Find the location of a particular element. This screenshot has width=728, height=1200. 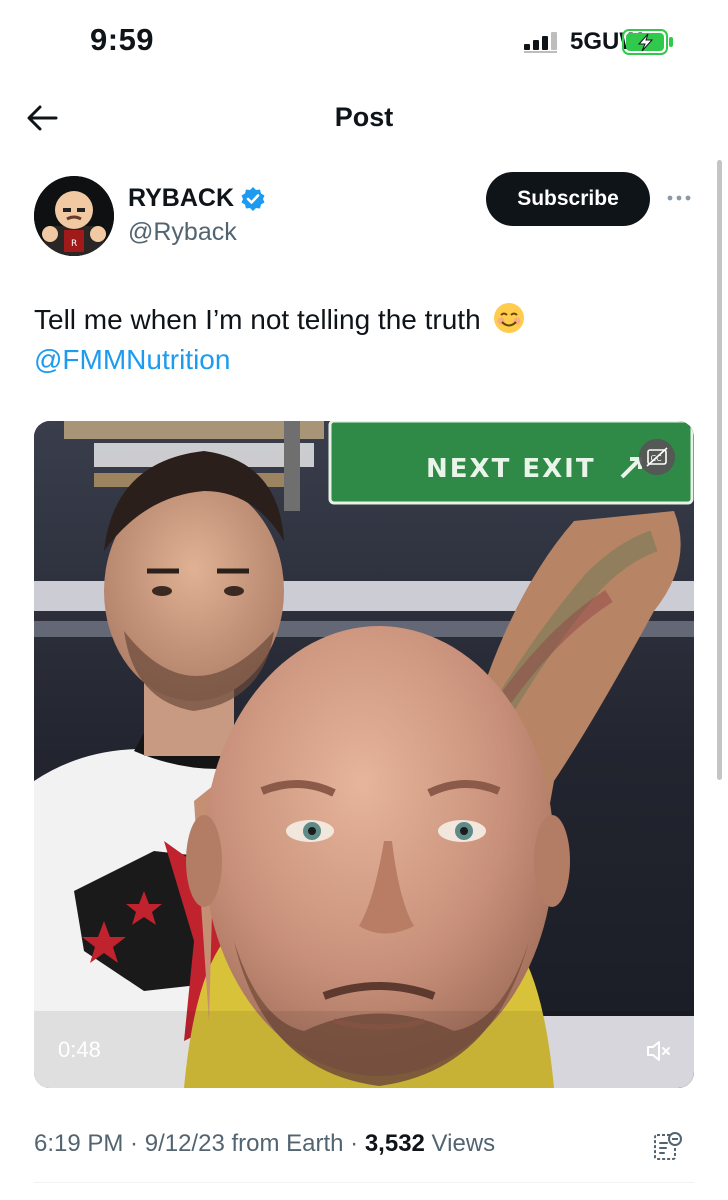

post-author: R RYBACK @Ryback Subscribe is located at coordinates (364, 220).